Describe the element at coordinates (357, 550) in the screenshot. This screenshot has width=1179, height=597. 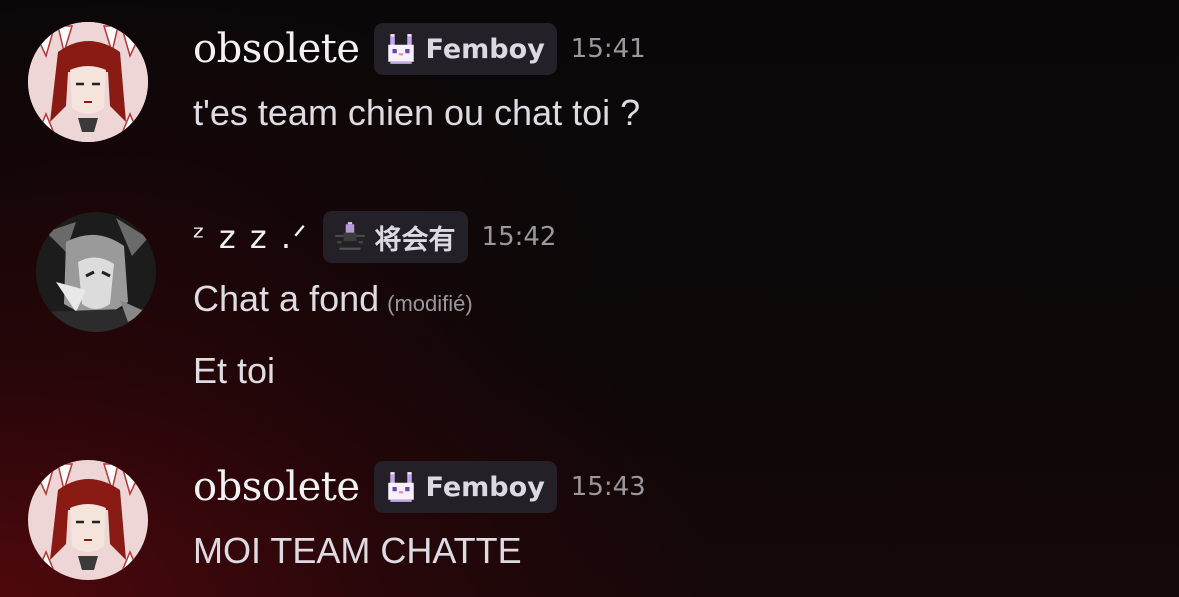
I see `message-text: MOI TEAM CHATTE` at that location.